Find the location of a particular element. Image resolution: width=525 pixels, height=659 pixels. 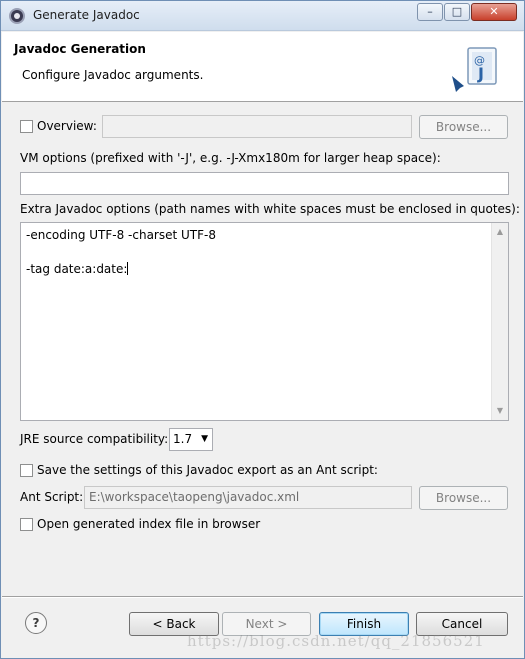

textarea-scrollbar: ▲ ▼ is located at coordinates (499, 321).